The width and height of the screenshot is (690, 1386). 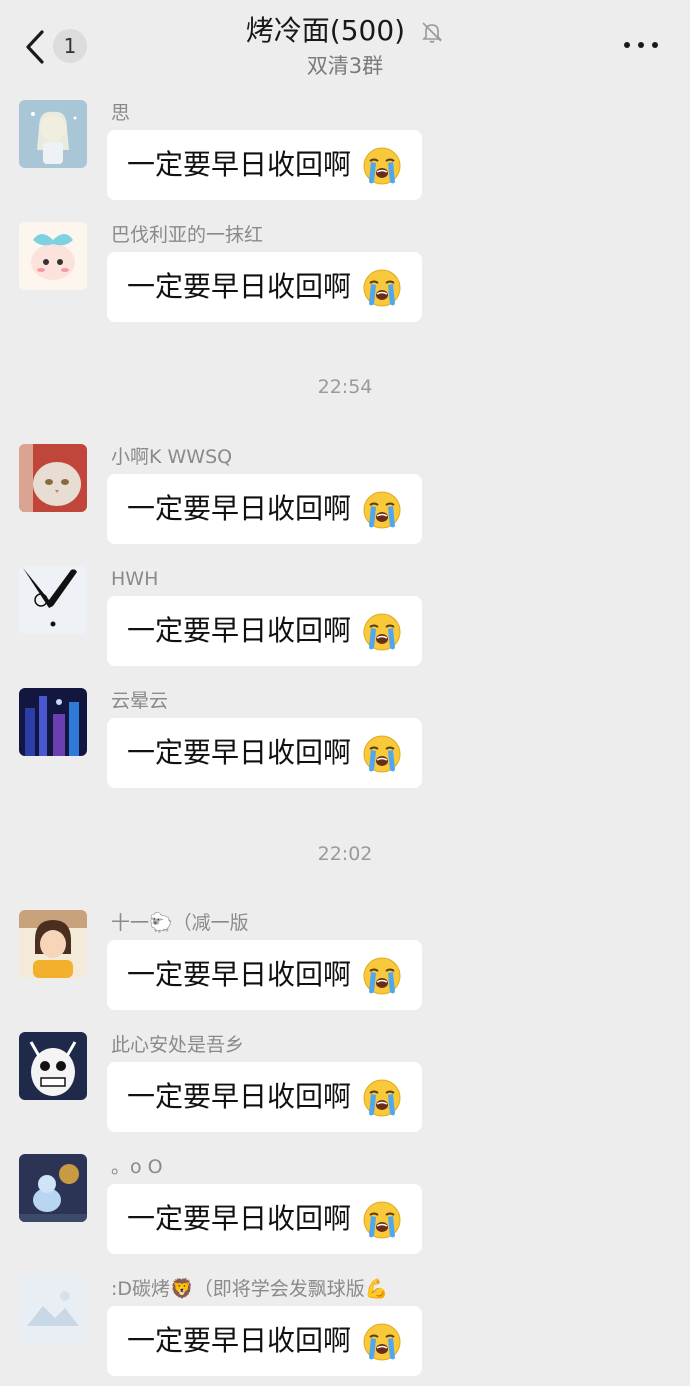 What do you see at coordinates (178, 1045) in the screenshot?
I see `nickname: 此心安处是吾乡` at bounding box center [178, 1045].